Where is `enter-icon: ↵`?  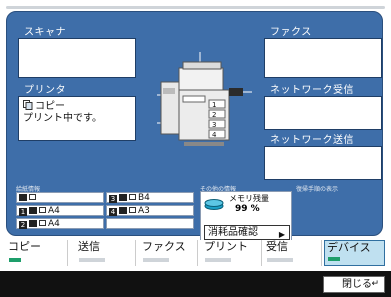
enter-icon: ↵ is located at coordinates (375, 284).